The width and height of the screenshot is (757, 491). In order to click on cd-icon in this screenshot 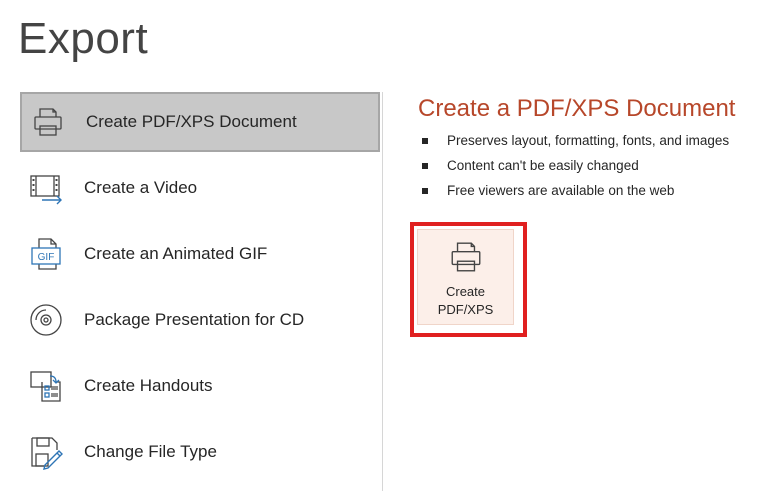, I will do `click(46, 320)`.